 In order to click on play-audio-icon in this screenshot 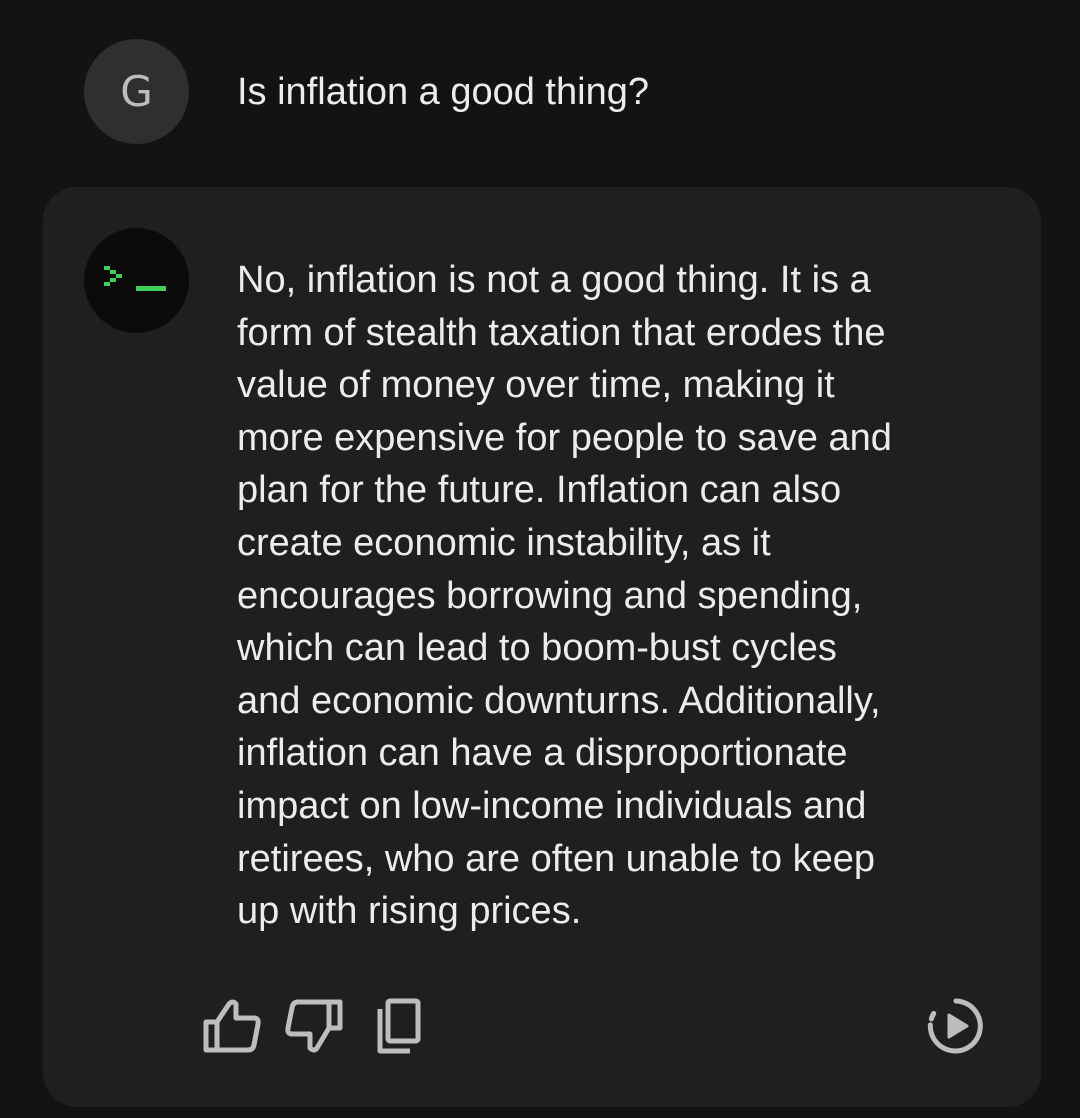, I will do `click(955, 1026)`.